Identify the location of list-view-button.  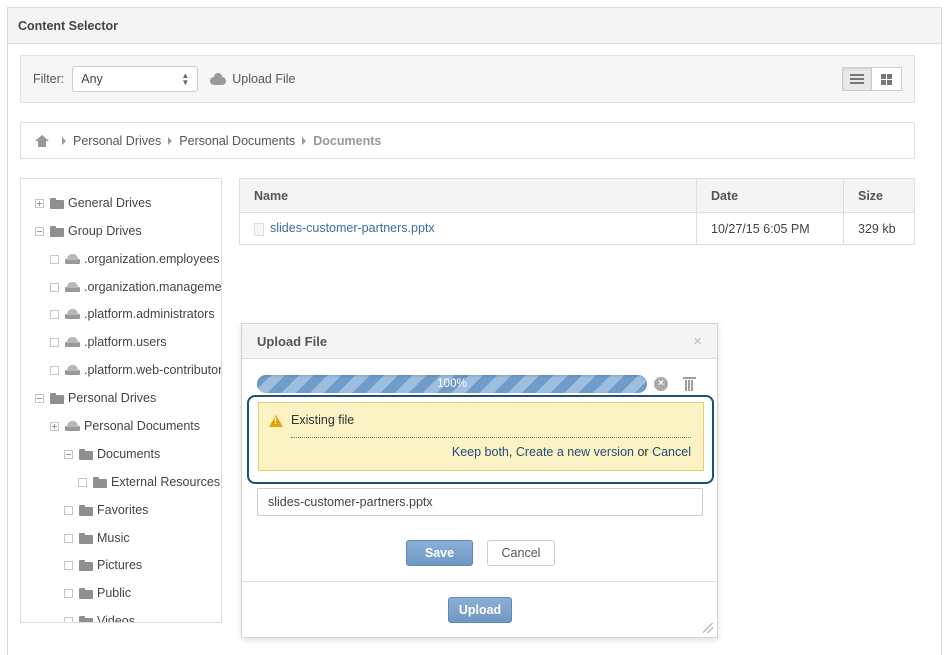
(857, 79).